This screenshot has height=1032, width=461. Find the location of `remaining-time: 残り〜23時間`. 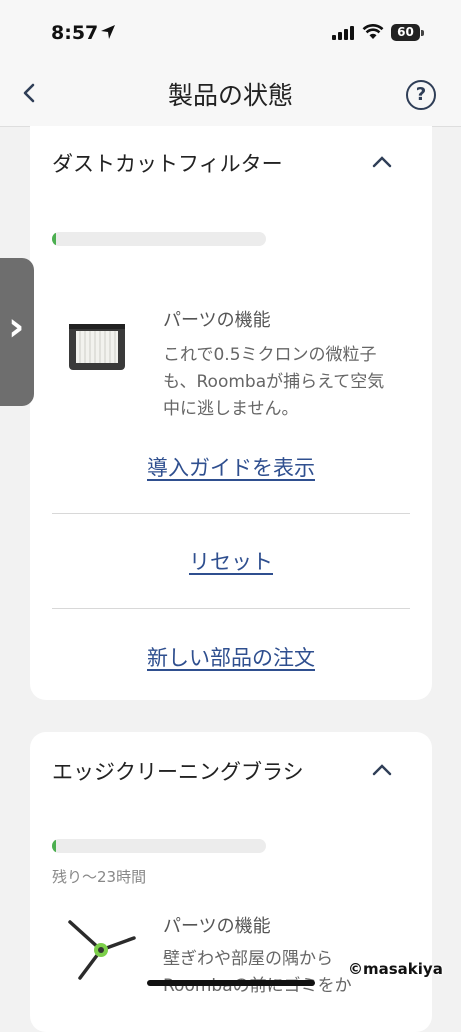

remaining-time: 残り〜23時間 is located at coordinates (99, 877).